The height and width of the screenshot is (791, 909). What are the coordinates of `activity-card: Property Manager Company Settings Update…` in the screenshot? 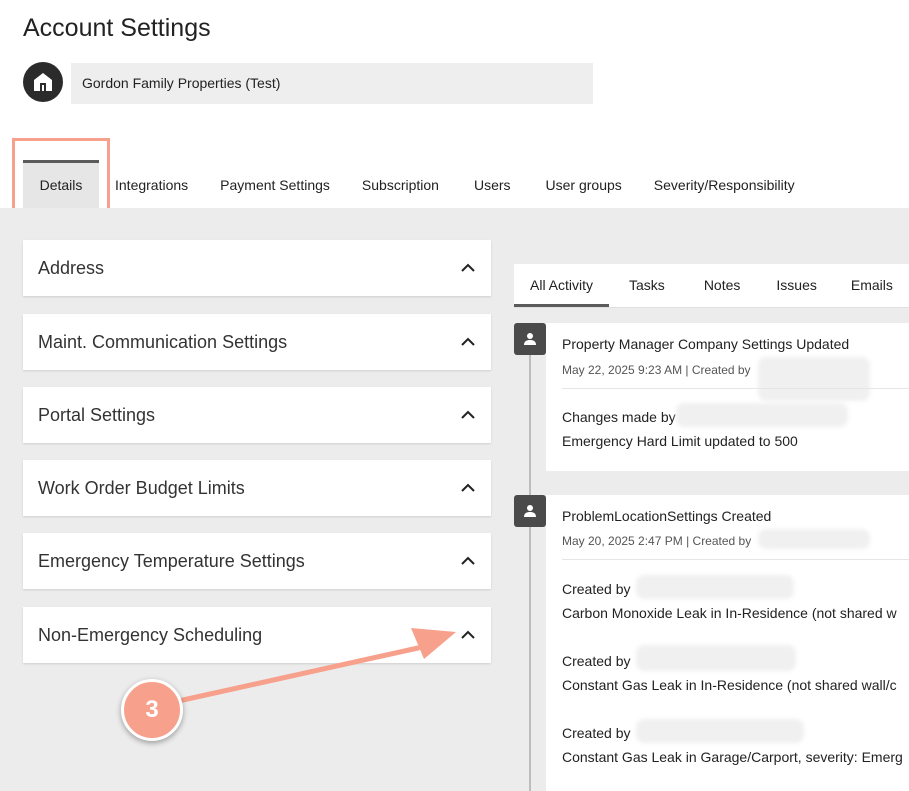 It's located at (727, 397).